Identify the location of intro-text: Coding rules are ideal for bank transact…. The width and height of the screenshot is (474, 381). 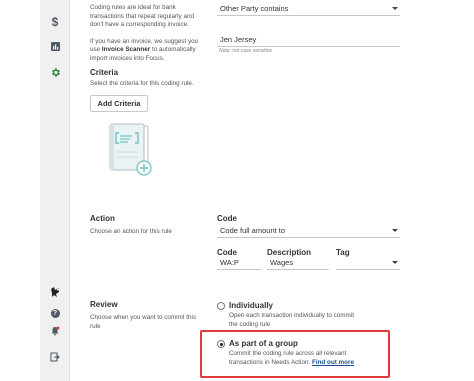
(152, 33).